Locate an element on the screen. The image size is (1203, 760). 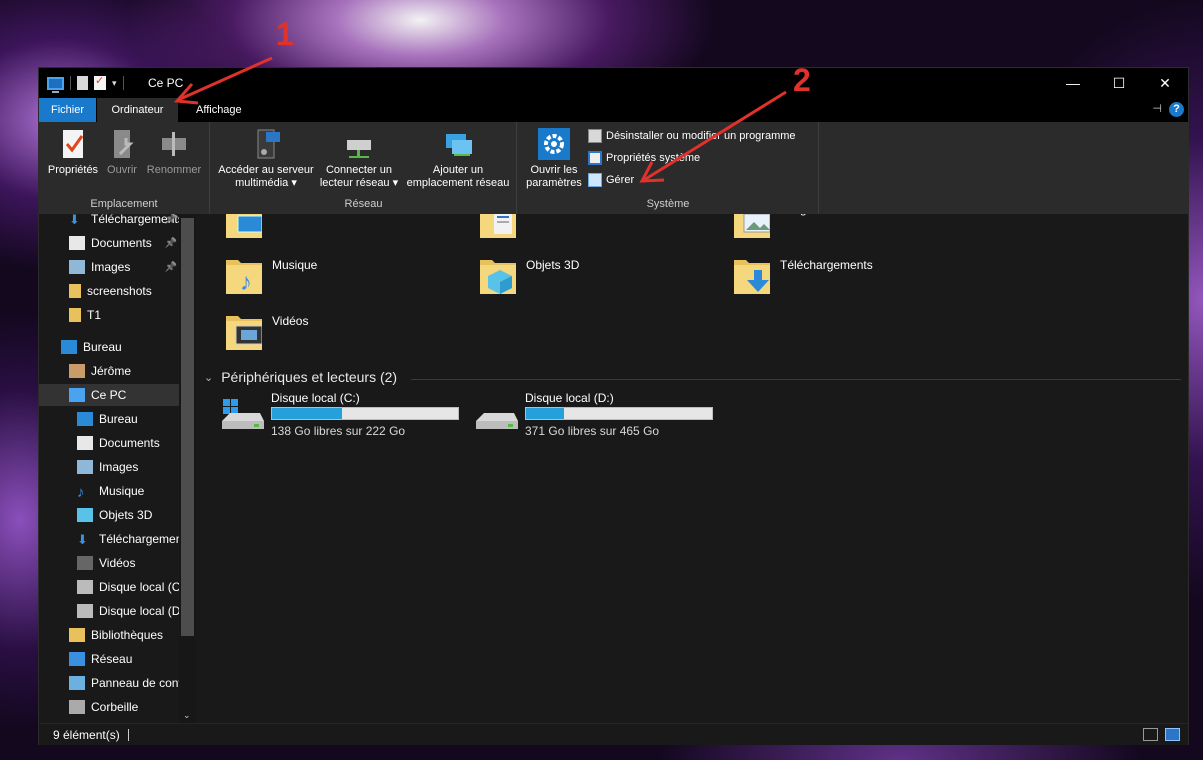
annotation-arrows is located at coordinates (480, 119).